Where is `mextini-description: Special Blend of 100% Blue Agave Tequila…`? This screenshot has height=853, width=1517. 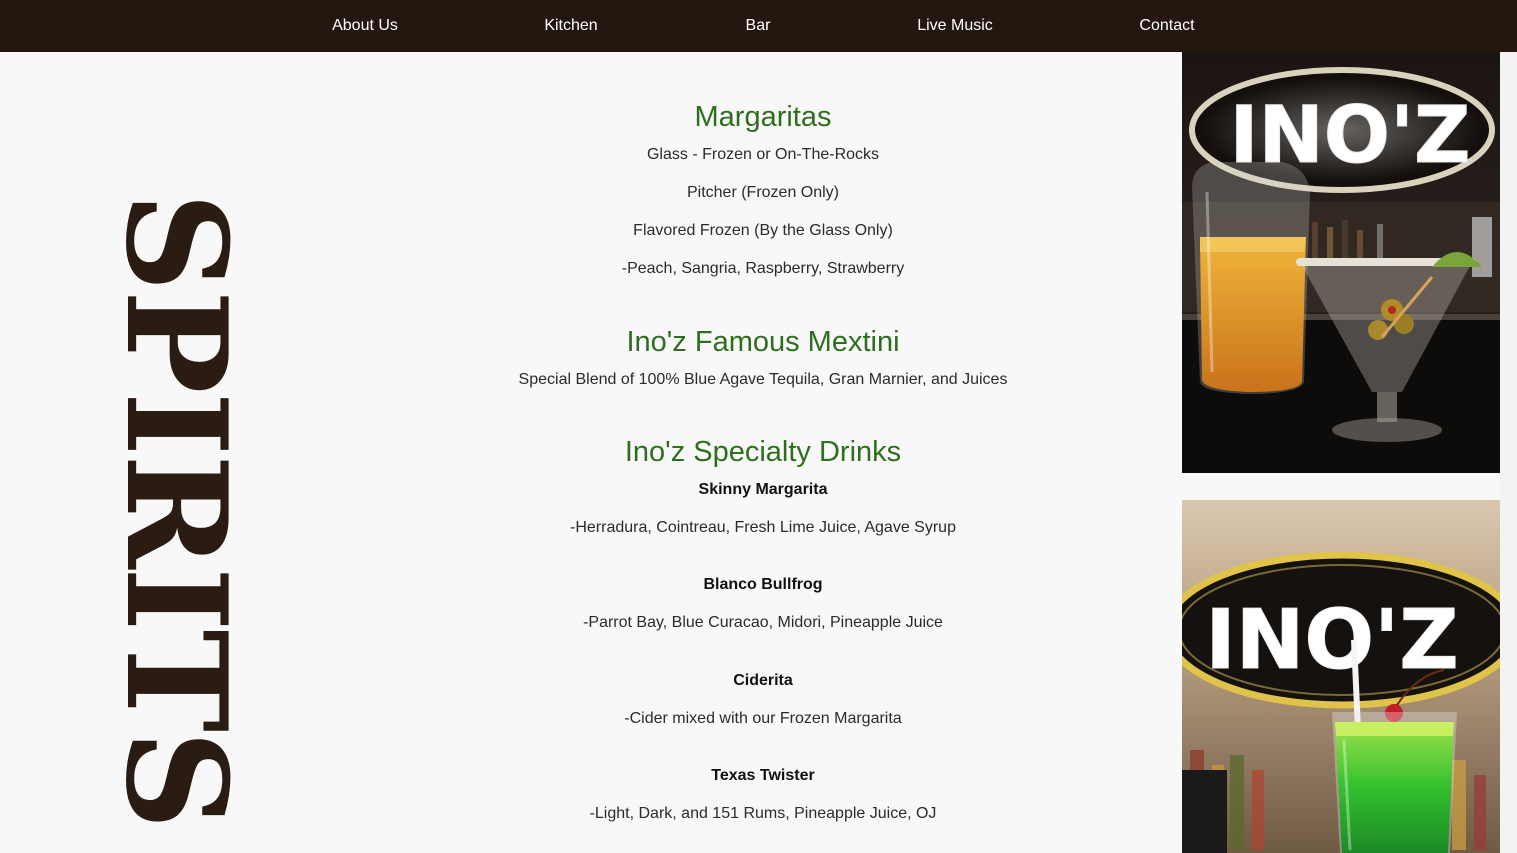 mextini-description: Special Blend of 100% Blue Agave Tequila… is located at coordinates (763, 379).